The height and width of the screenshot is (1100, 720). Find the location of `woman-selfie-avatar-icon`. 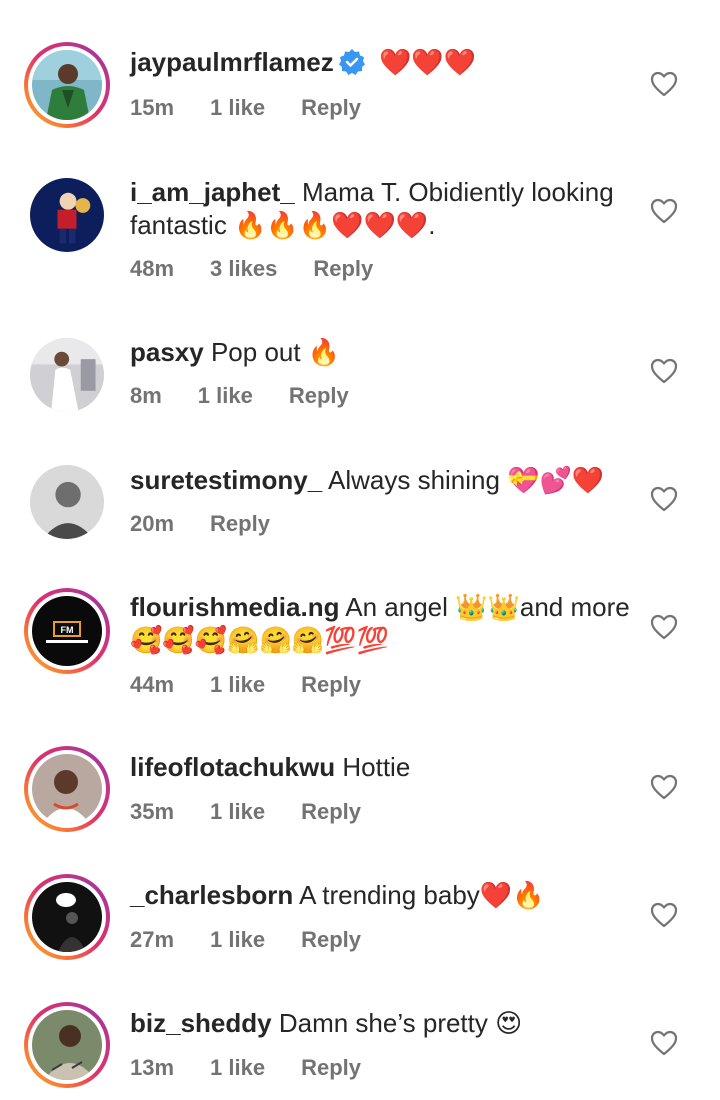

woman-selfie-avatar-icon is located at coordinates (67, 789).